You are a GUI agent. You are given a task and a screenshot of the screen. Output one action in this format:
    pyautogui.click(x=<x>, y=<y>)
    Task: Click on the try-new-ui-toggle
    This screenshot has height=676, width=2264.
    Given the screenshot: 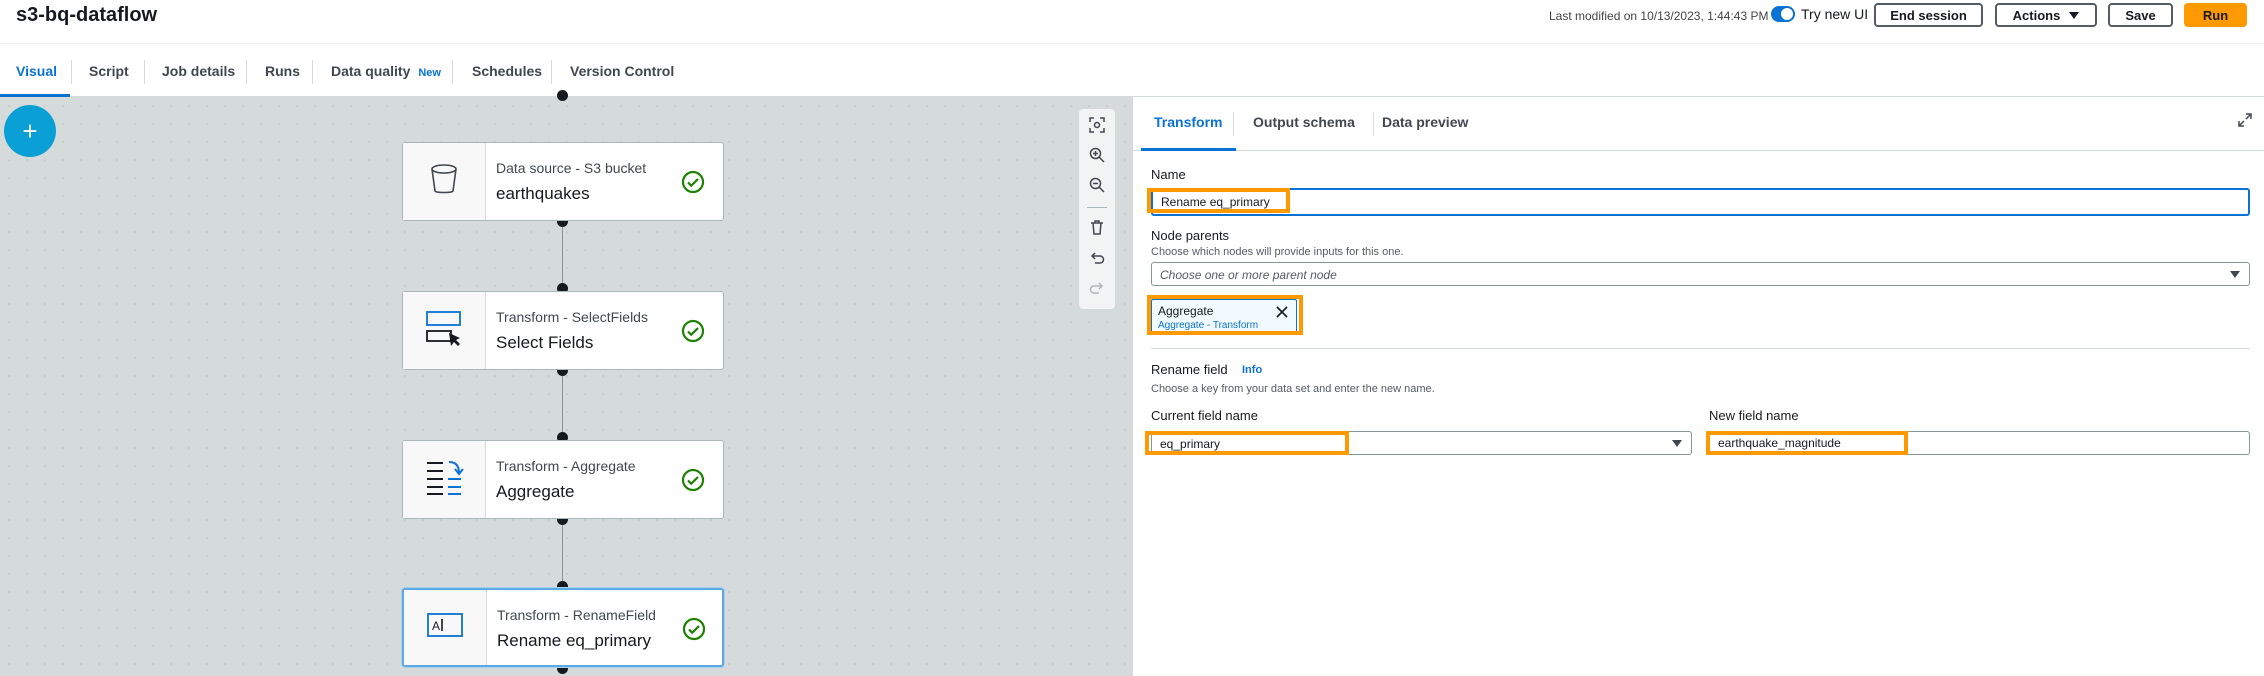 What is the action you would take?
    pyautogui.click(x=1783, y=14)
    